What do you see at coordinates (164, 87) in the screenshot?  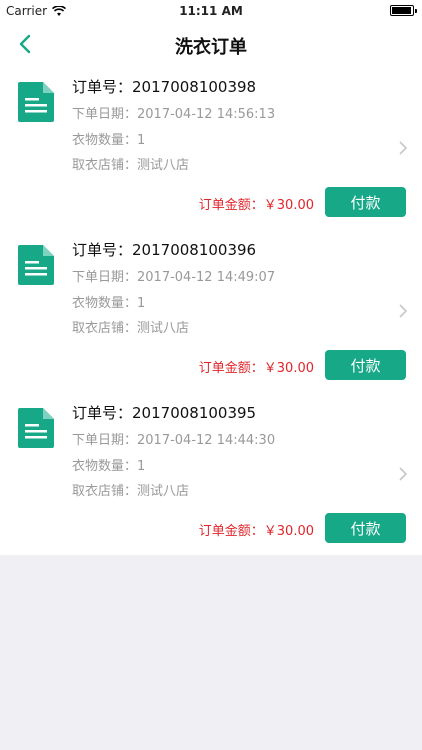 I see `order-number: 订单号：2017008100398` at bounding box center [164, 87].